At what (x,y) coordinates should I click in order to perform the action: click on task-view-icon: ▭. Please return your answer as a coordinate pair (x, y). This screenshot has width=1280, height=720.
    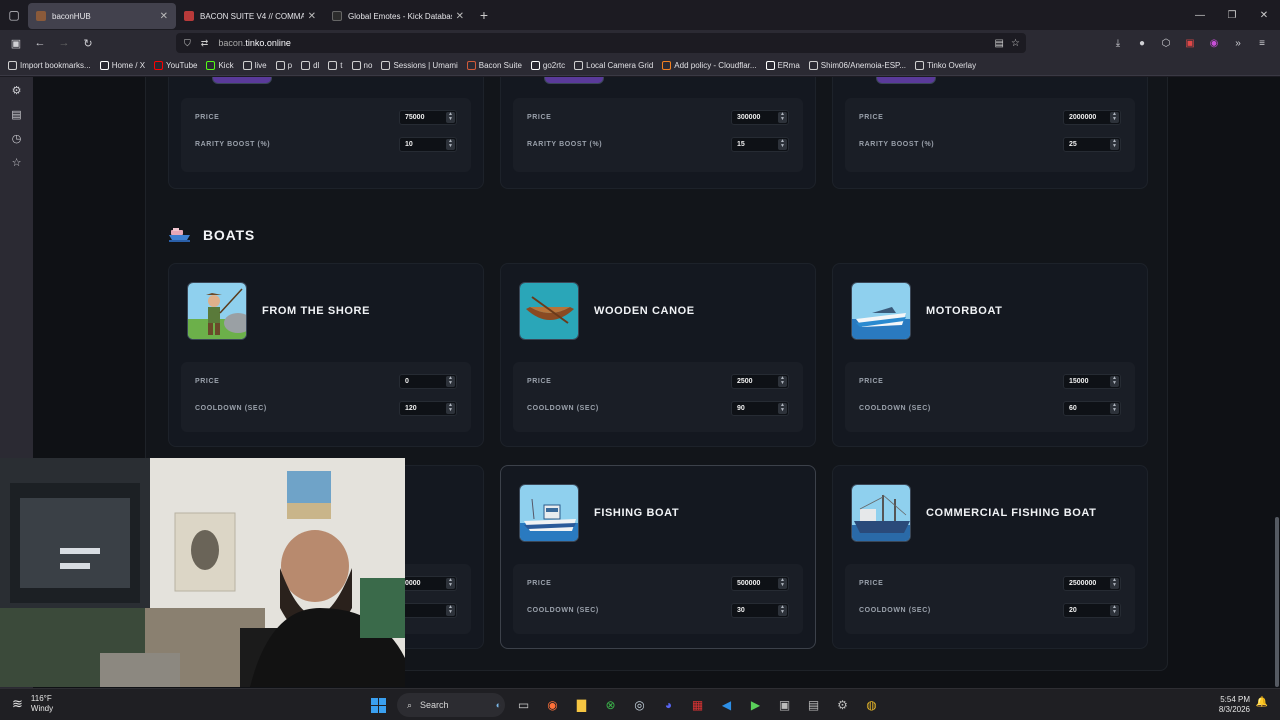
    Looking at the image, I should click on (523, 705).